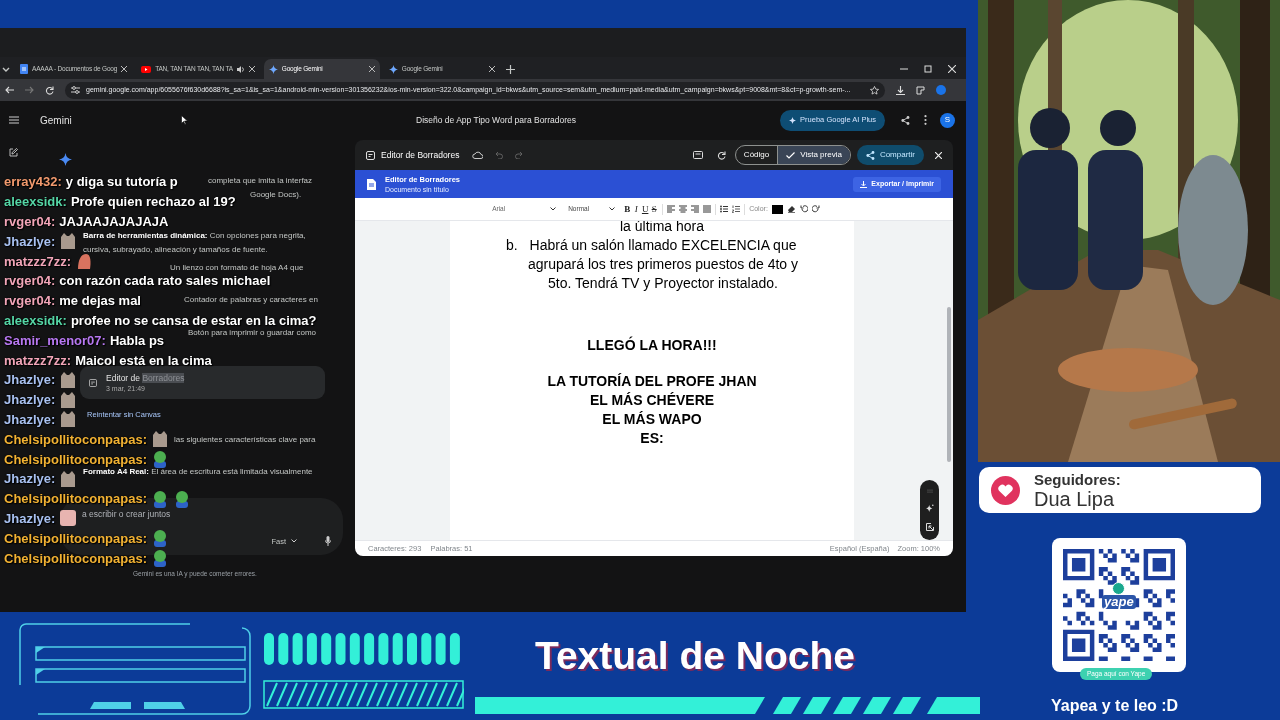 The height and width of the screenshot is (720, 1280). Describe the element at coordinates (9, 90) in the screenshot. I see `back-icon` at that location.